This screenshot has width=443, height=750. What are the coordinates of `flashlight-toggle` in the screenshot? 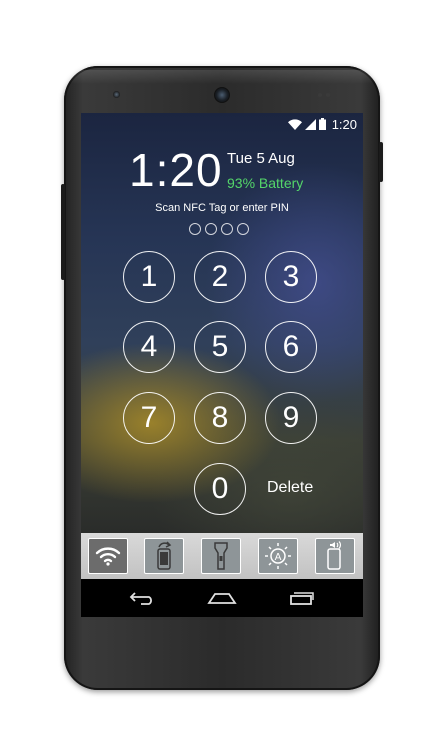 It's located at (221, 556).